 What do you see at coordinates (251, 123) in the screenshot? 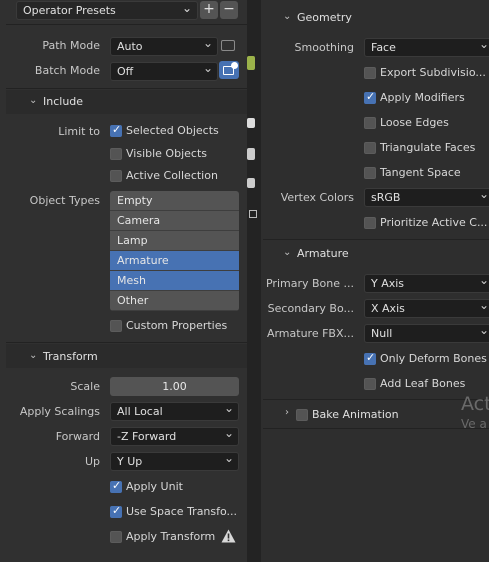
I see `add-icon` at bounding box center [251, 123].